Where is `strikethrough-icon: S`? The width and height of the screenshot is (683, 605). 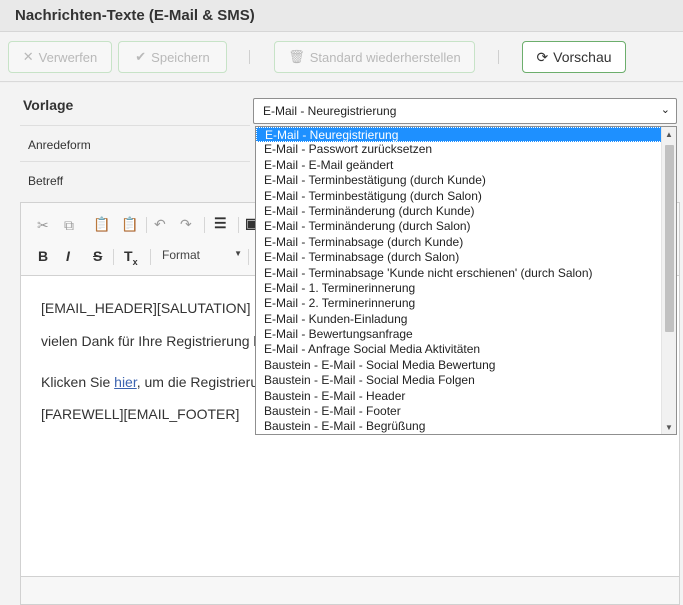 strikethrough-icon: S is located at coordinates (97, 256).